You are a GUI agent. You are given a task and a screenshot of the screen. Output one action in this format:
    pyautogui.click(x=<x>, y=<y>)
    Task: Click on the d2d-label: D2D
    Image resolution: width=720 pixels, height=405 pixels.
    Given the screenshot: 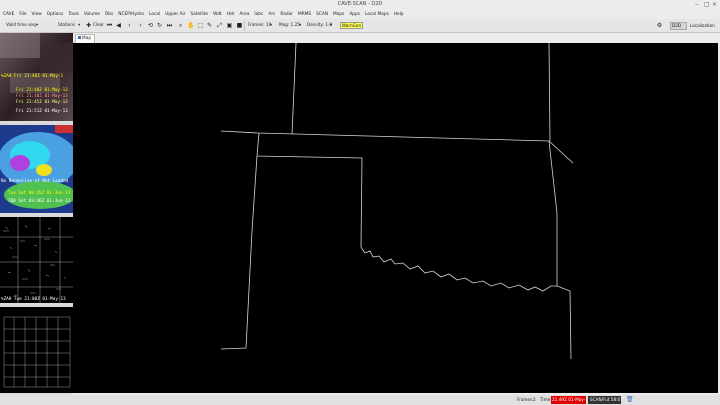 What is the action you would take?
    pyautogui.click(x=677, y=25)
    